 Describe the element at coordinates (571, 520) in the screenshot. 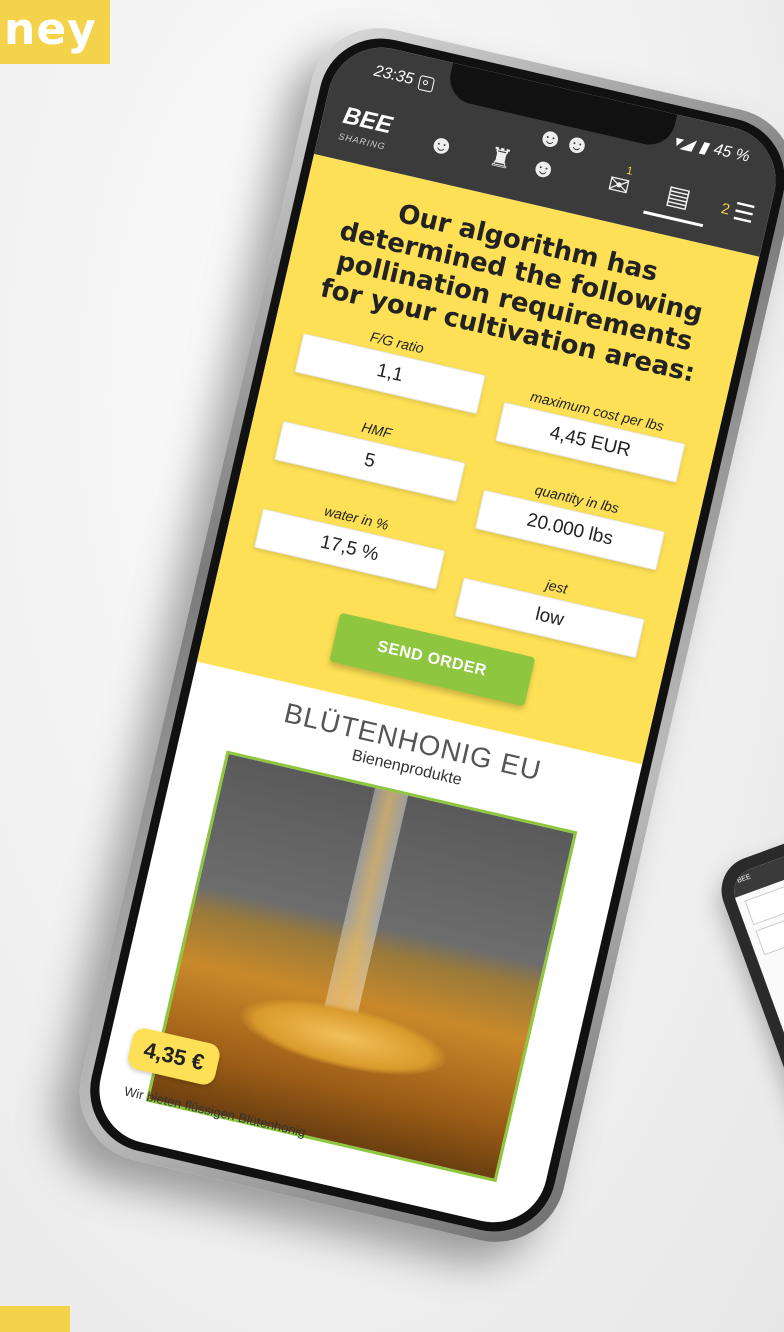

I see `quantity-field: quantity in lbs 20.000 lbs` at that location.